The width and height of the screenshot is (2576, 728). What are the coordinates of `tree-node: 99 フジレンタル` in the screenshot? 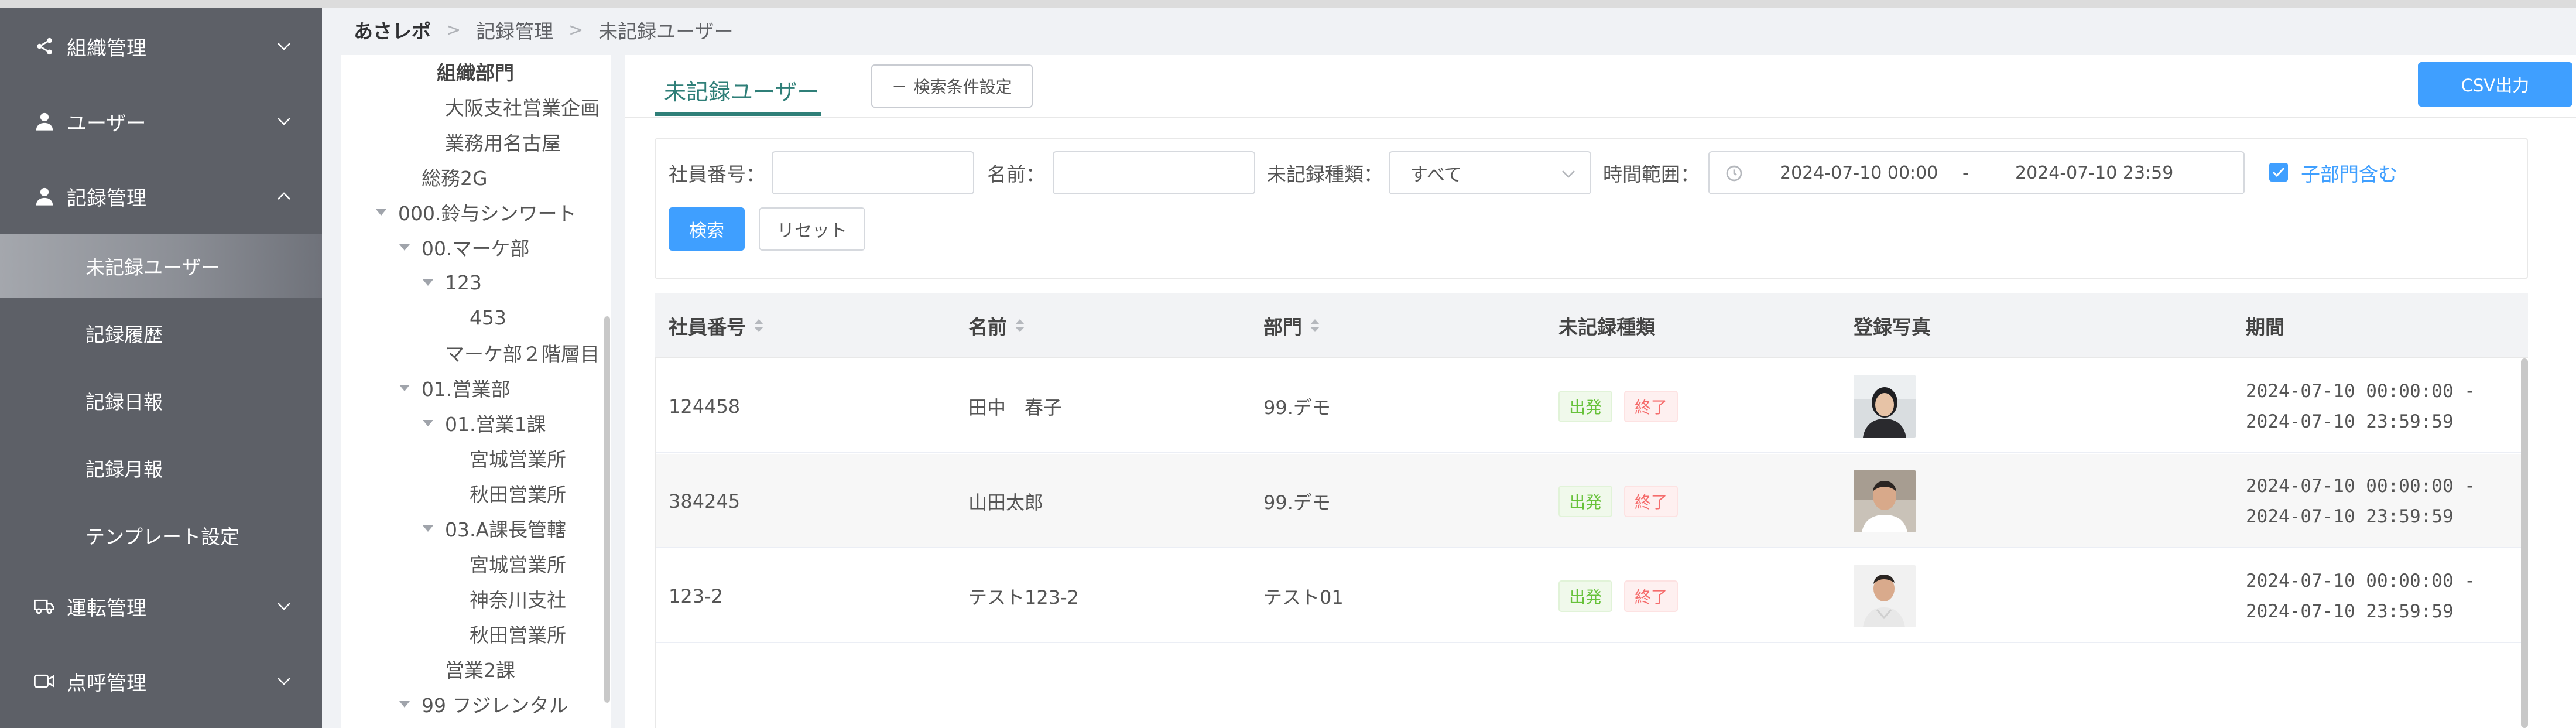 It's located at (483, 704).